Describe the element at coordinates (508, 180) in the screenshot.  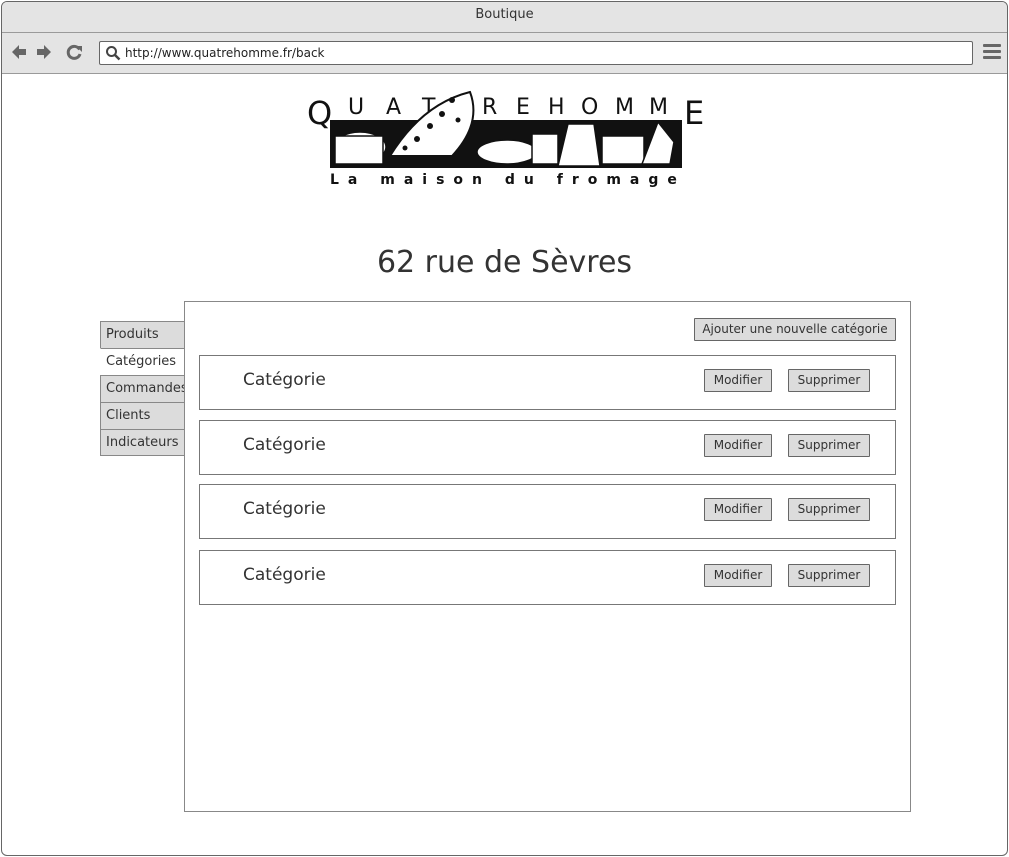
I see `logo-tagline: La maison du fromage` at that location.